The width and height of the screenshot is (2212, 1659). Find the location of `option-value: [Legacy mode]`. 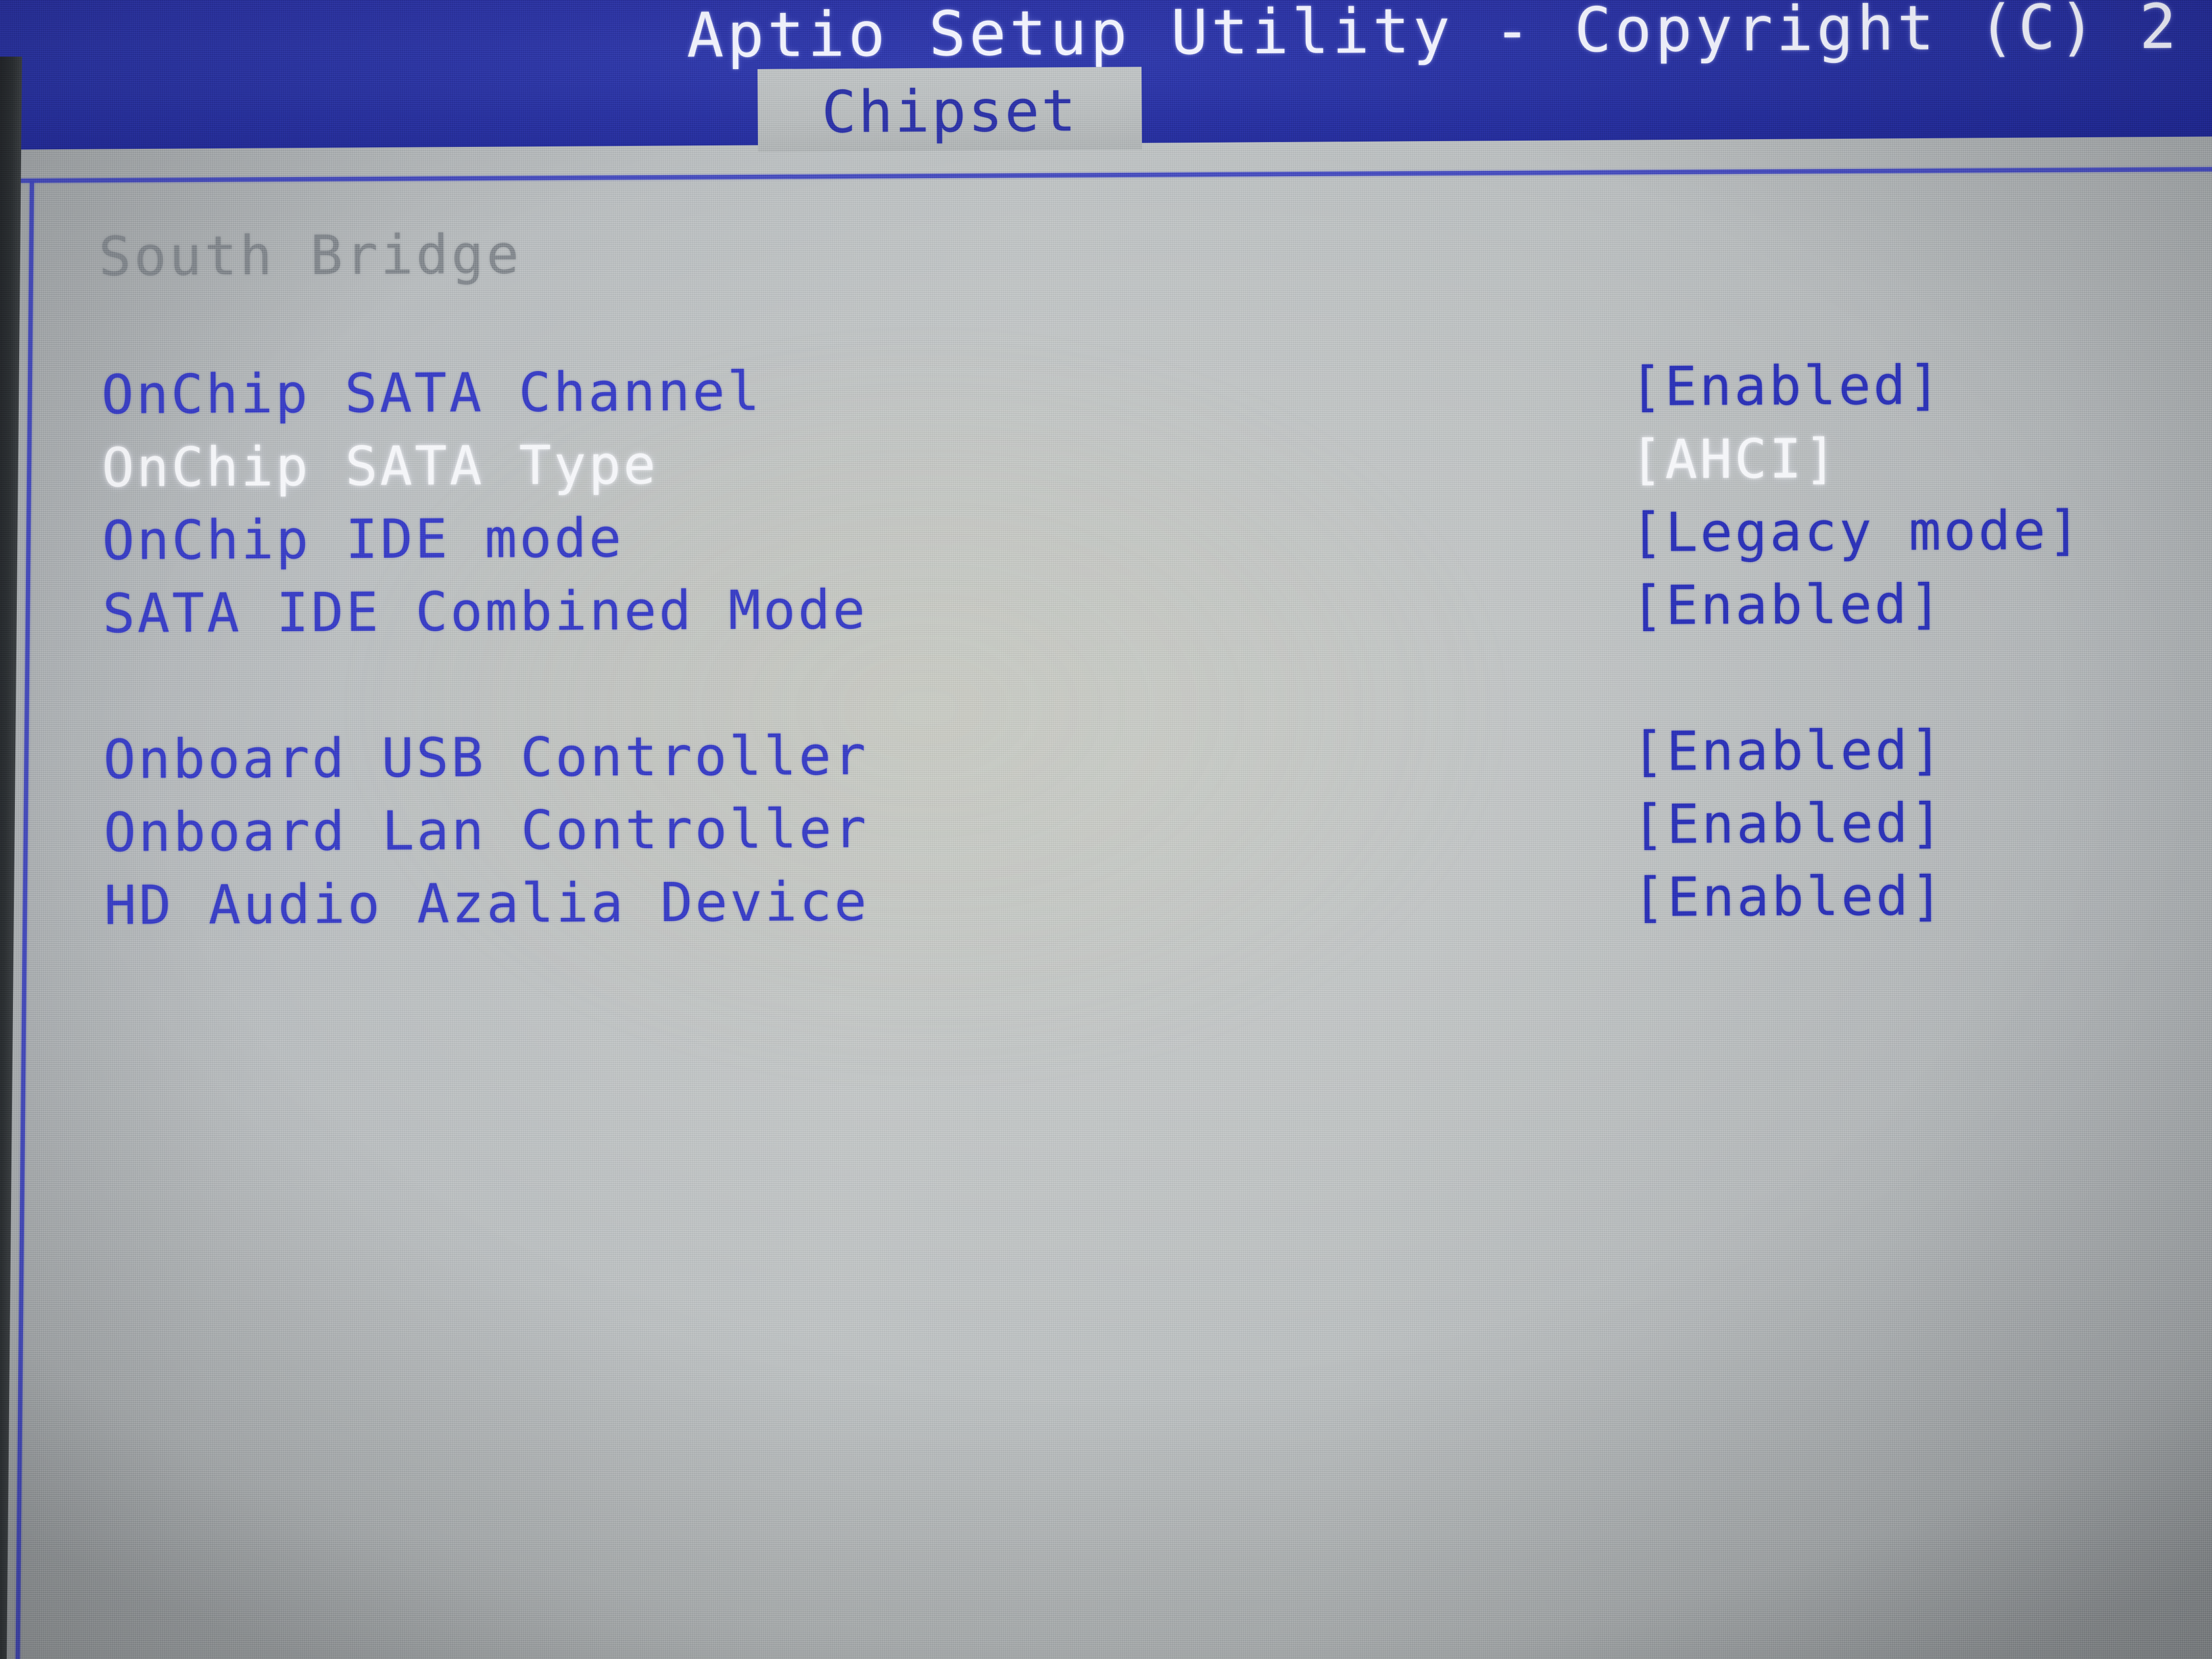

option-value: [Legacy mode] is located at coordinates (1856, 531).